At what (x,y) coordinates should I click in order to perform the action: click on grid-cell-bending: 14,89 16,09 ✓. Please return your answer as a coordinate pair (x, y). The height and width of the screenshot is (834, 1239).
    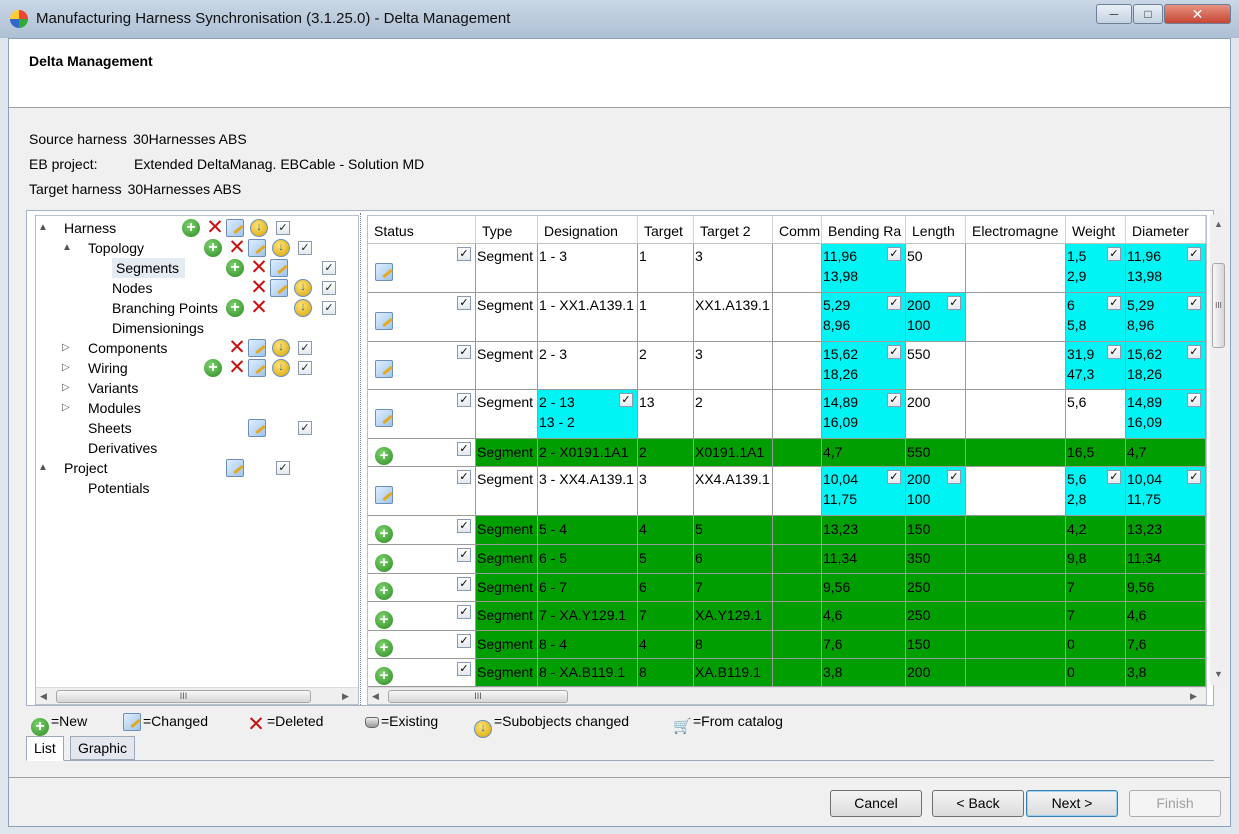
    Looking at the image, I should click on (864, 414).